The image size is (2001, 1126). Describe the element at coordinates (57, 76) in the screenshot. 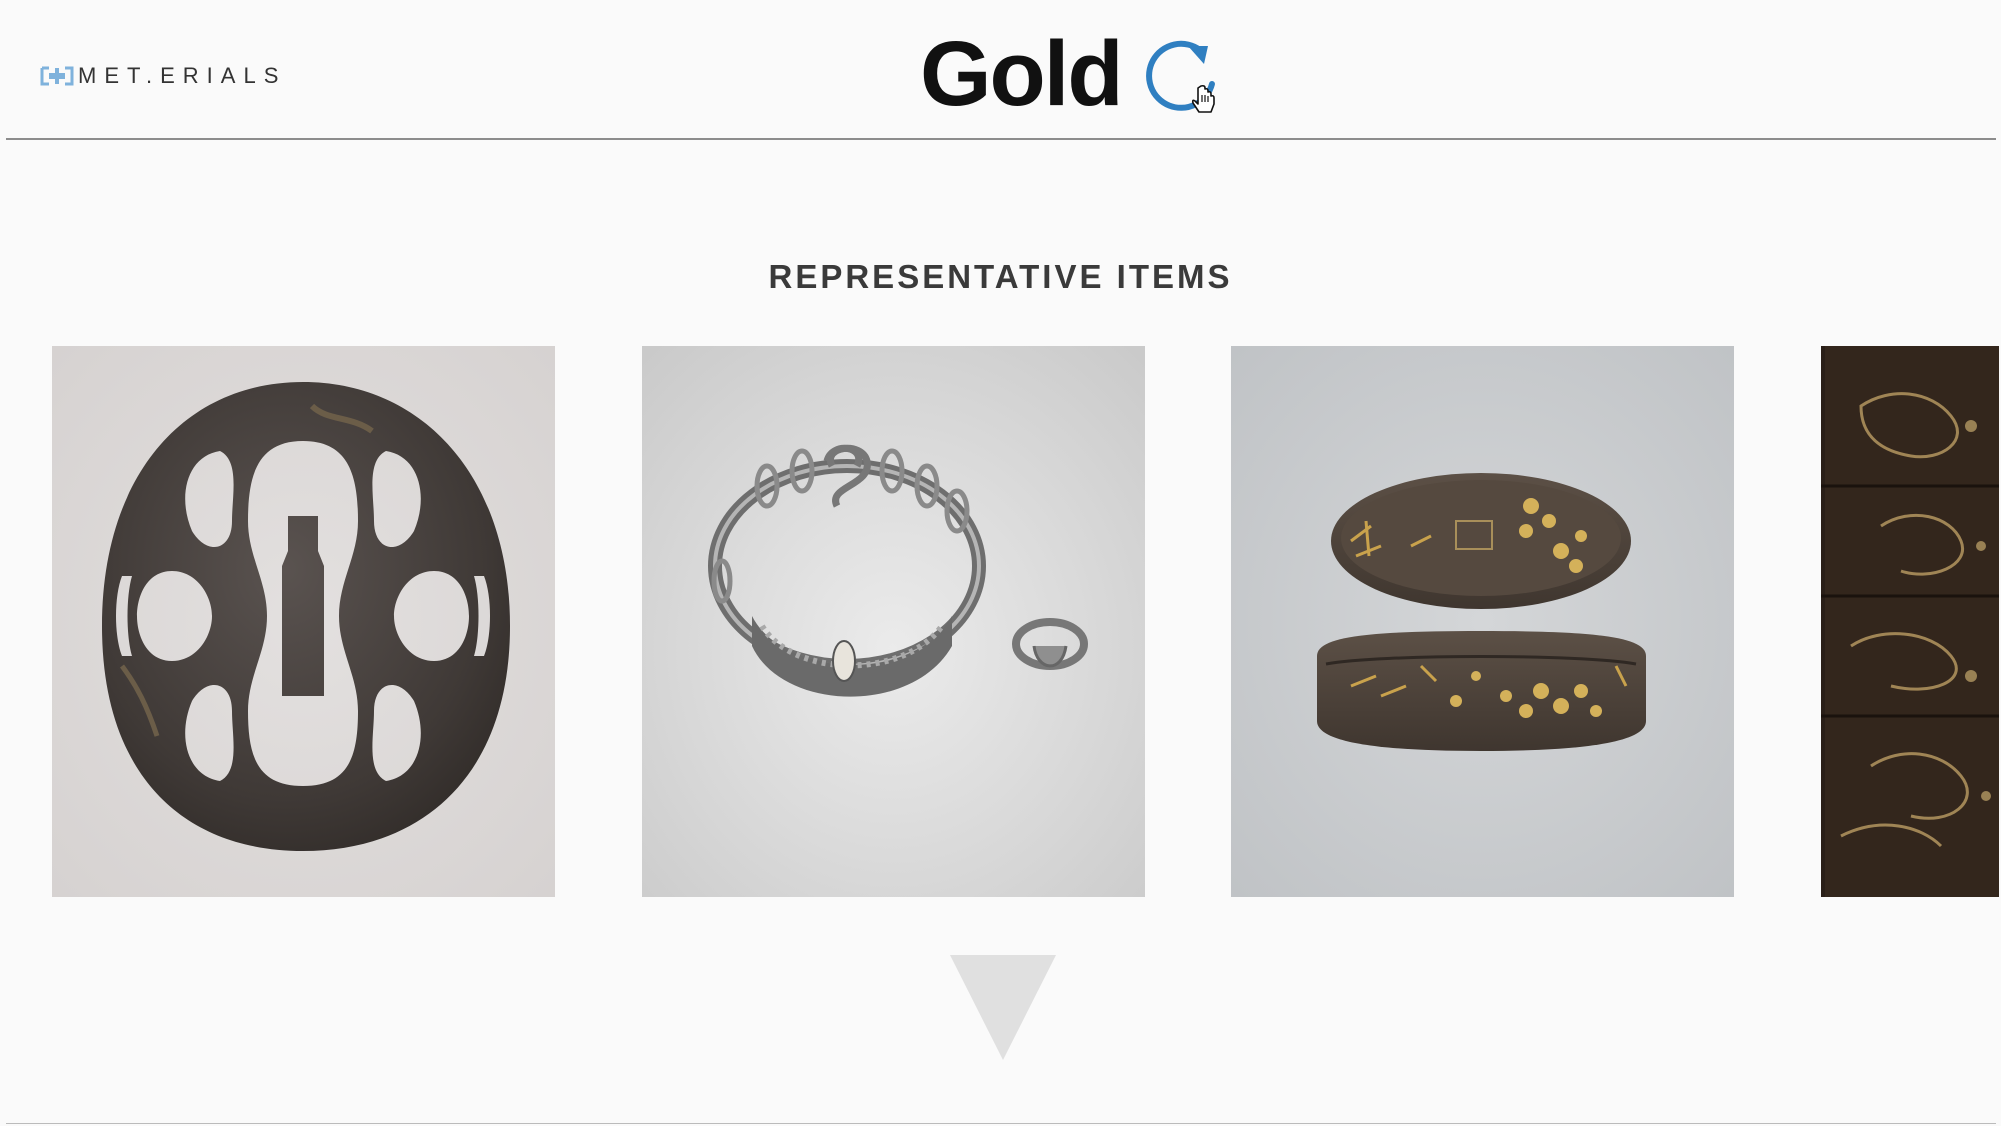

I see `logo-bracket-icon` at that location.